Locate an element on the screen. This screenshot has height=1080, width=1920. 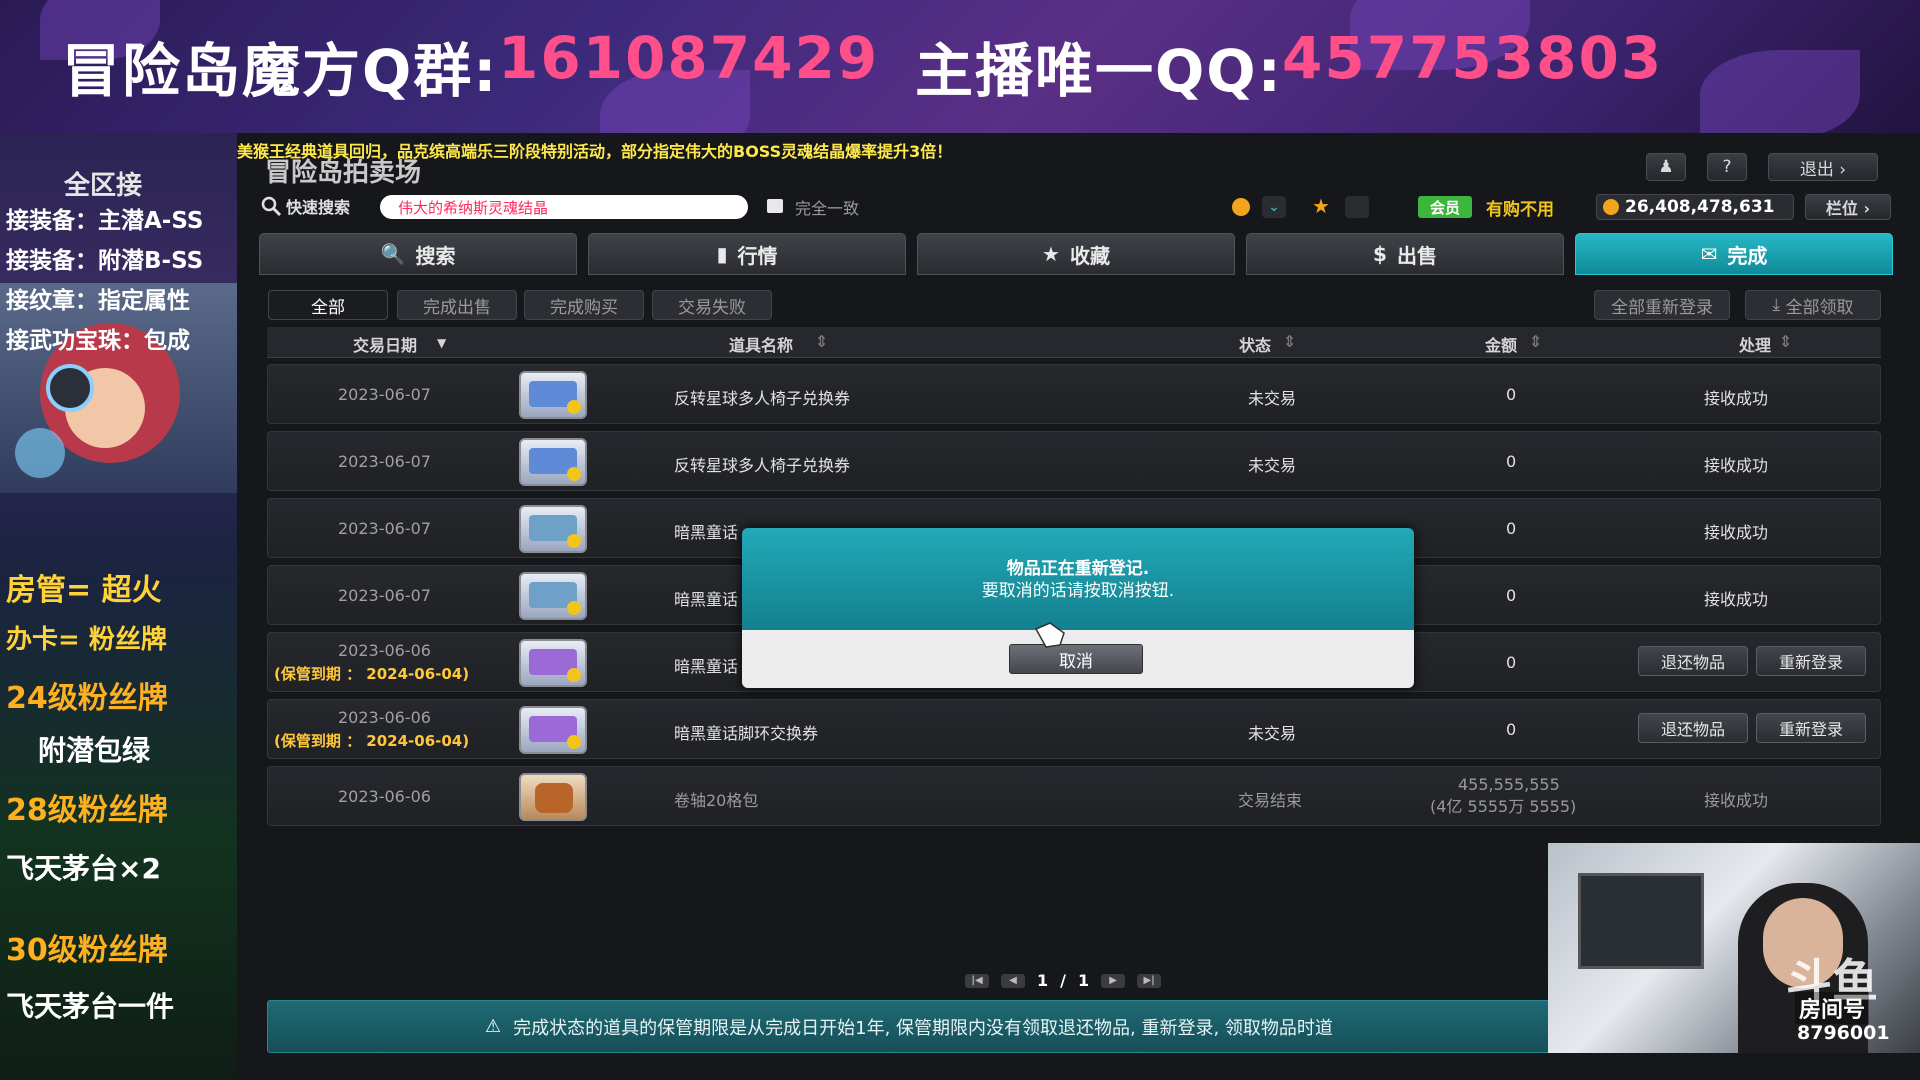
last-page-button: ▶| is located at coordinates (1149, 980).